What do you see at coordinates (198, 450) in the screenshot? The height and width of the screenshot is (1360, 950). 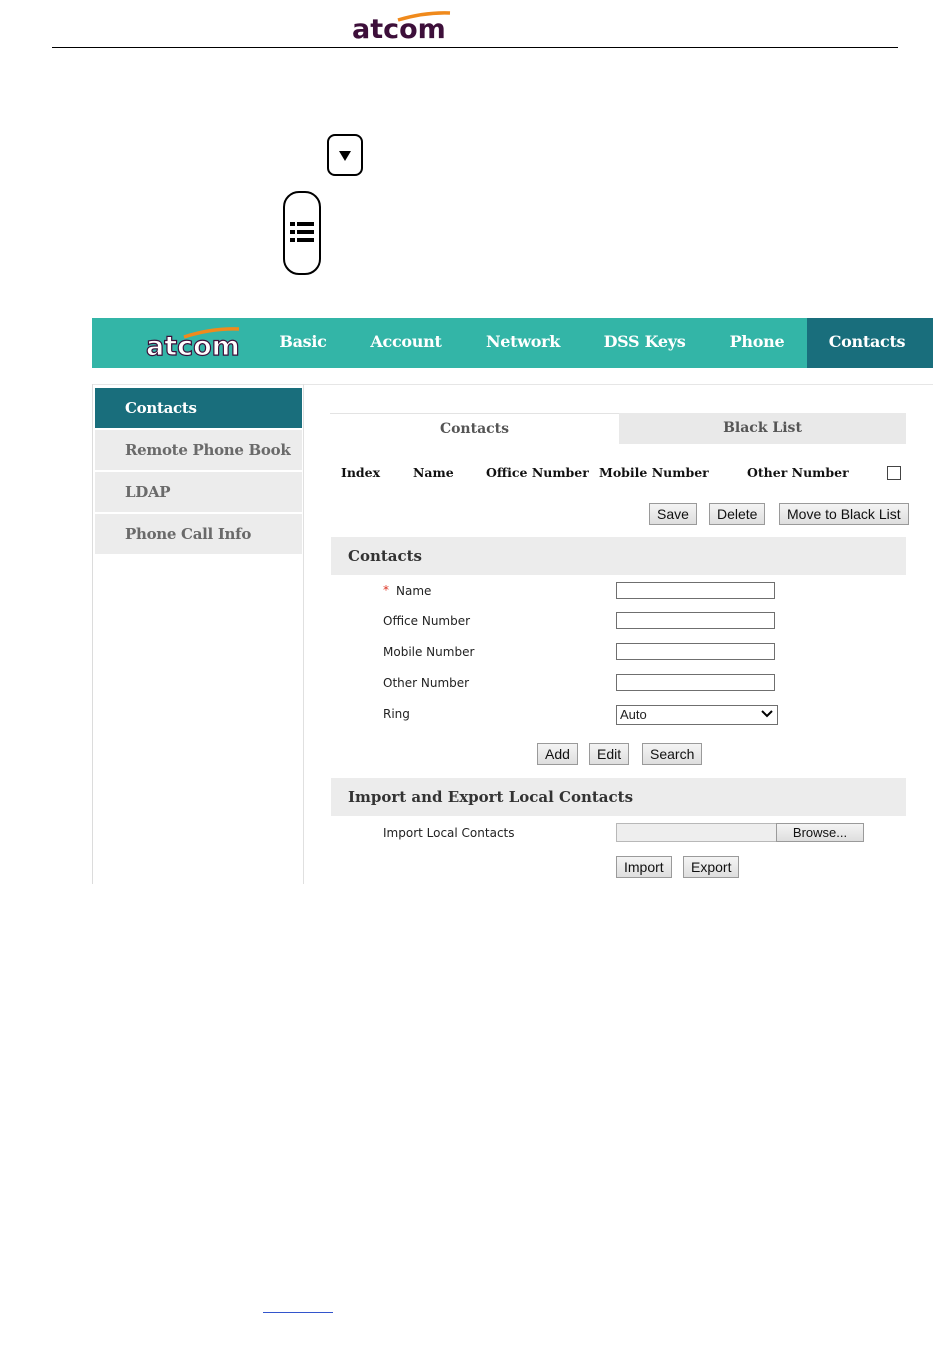 I see `sidebar-item-remote-phone-book: Remote Phone Book` at bounding box center [198, 450].